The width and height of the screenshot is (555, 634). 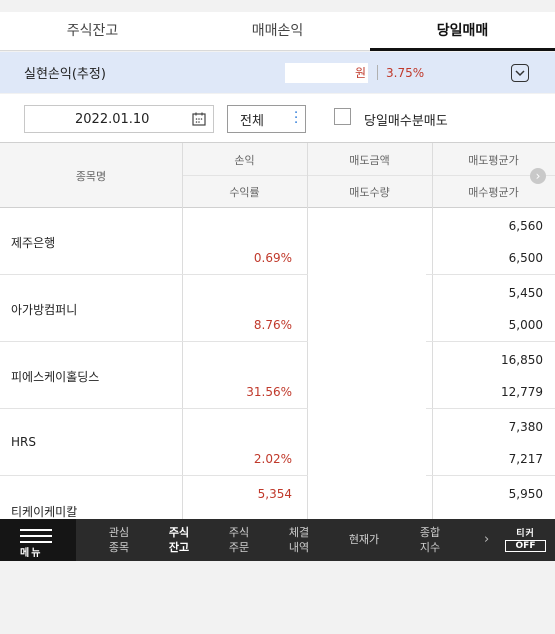 What do you see at coordinates (199, 119) in the screenshot?
I see `calendar-icon` at bounding box center [199, 119].